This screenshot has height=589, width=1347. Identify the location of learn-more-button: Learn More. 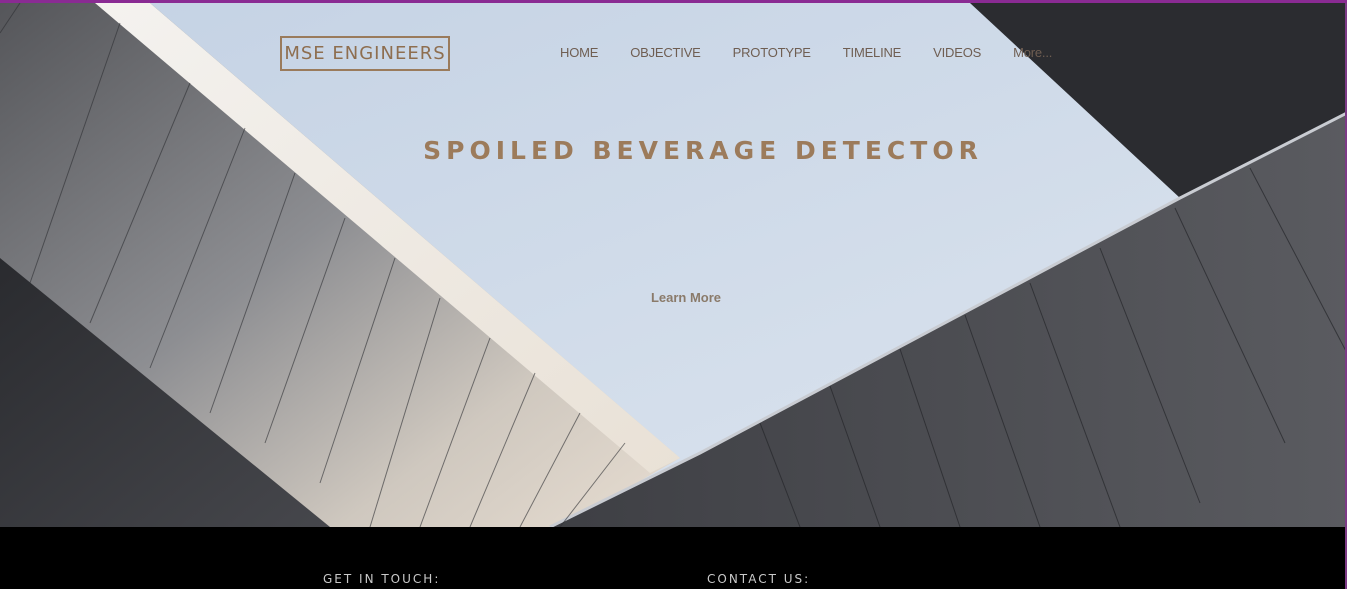
(686, 298).